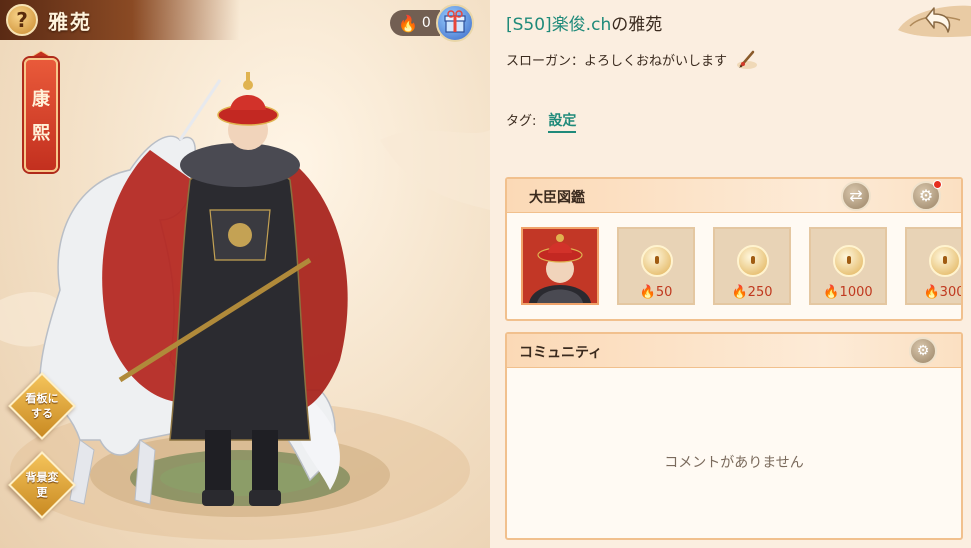 The image size is (971, 548). I want to click on minister-portrait, so click(560, 266).